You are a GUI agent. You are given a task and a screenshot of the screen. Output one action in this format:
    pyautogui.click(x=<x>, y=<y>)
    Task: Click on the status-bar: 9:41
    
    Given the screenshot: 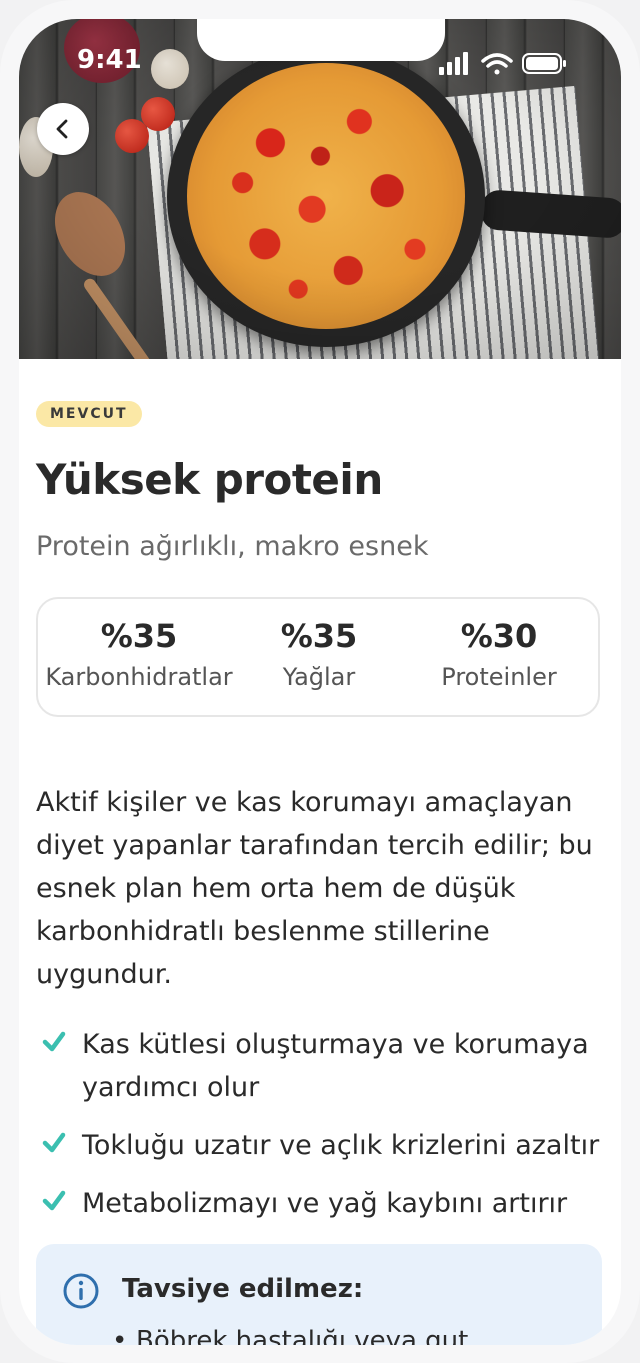 What is the action you would take?
    pyautogui.click(x=320, y=54)
    